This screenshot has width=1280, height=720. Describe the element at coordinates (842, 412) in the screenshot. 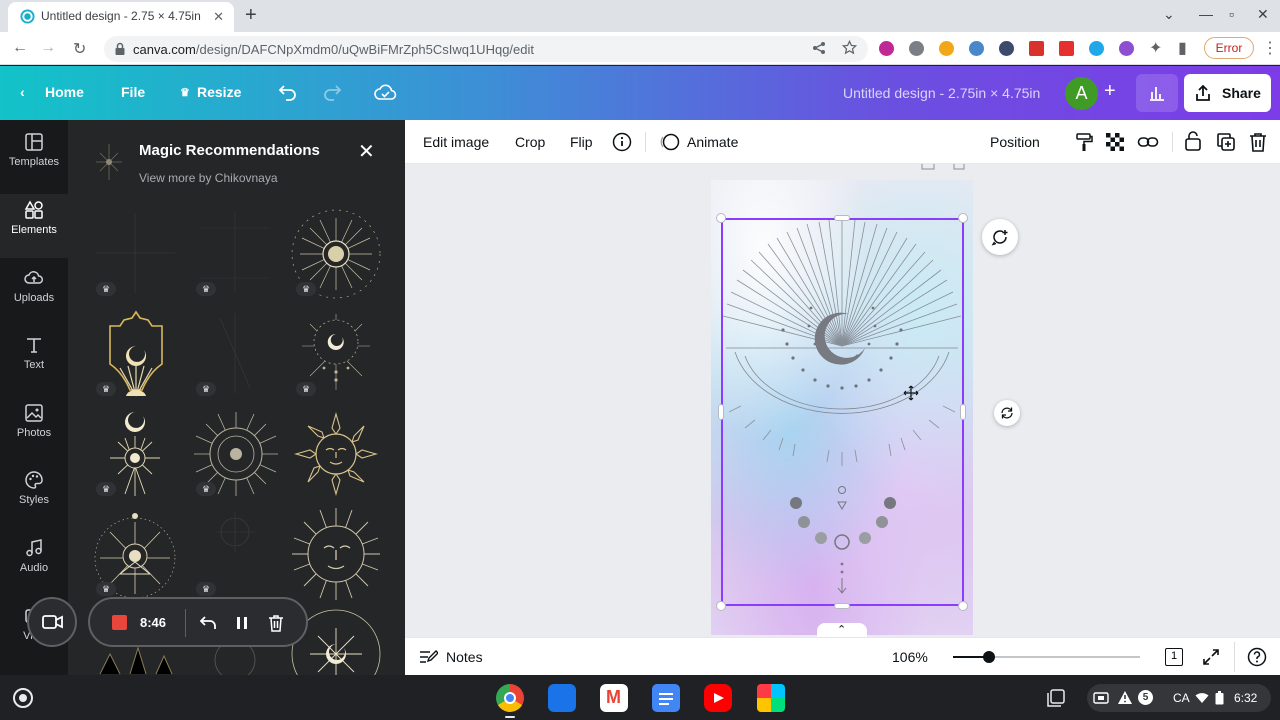

I see `selection-box` at that location.